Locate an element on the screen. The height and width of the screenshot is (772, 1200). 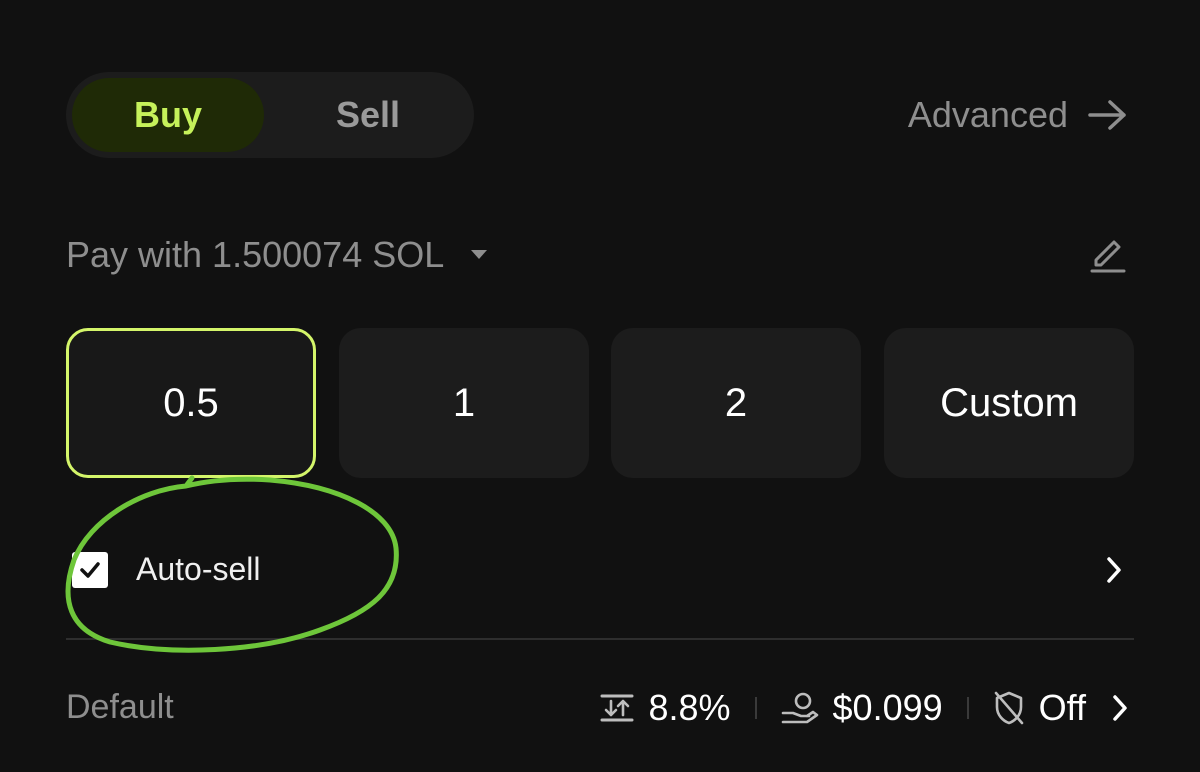
preset-label: Default is located at coordinates (120, 707).